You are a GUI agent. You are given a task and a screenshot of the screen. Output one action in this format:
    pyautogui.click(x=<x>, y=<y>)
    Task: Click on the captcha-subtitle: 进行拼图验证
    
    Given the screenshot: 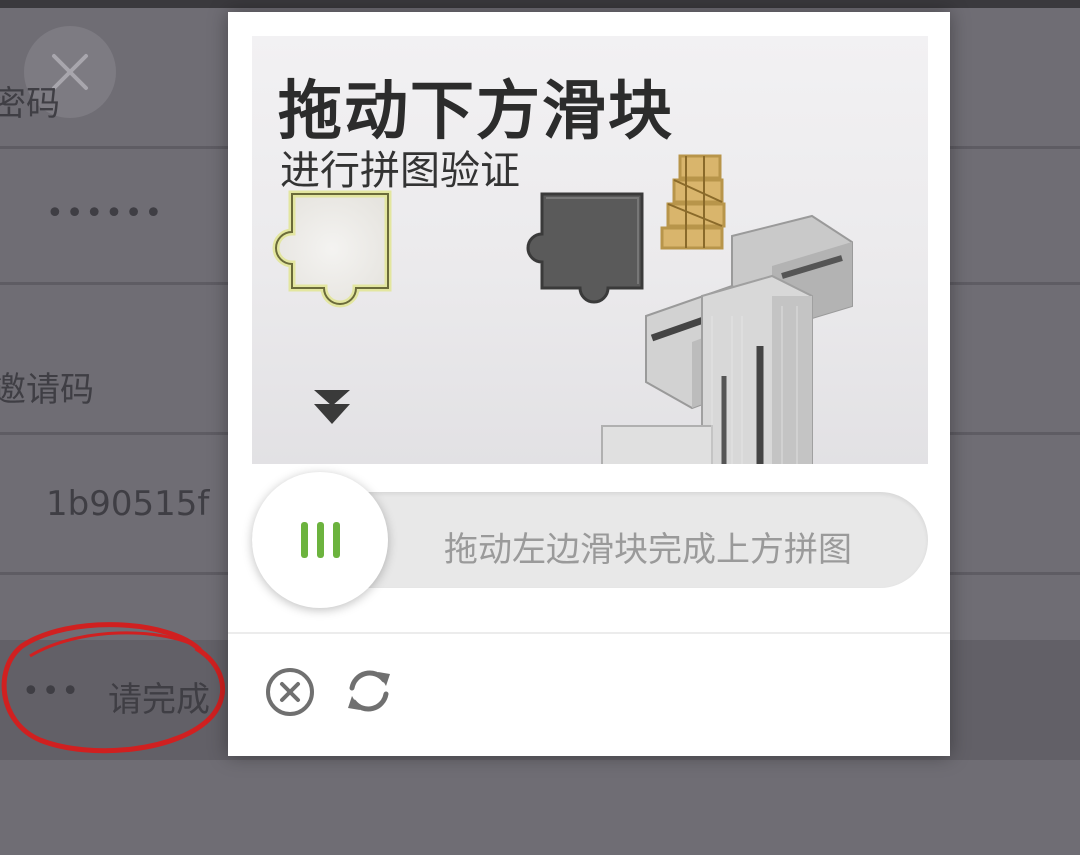 What is the action you would take?
    pyautogui.click(x=400, y=171)
    